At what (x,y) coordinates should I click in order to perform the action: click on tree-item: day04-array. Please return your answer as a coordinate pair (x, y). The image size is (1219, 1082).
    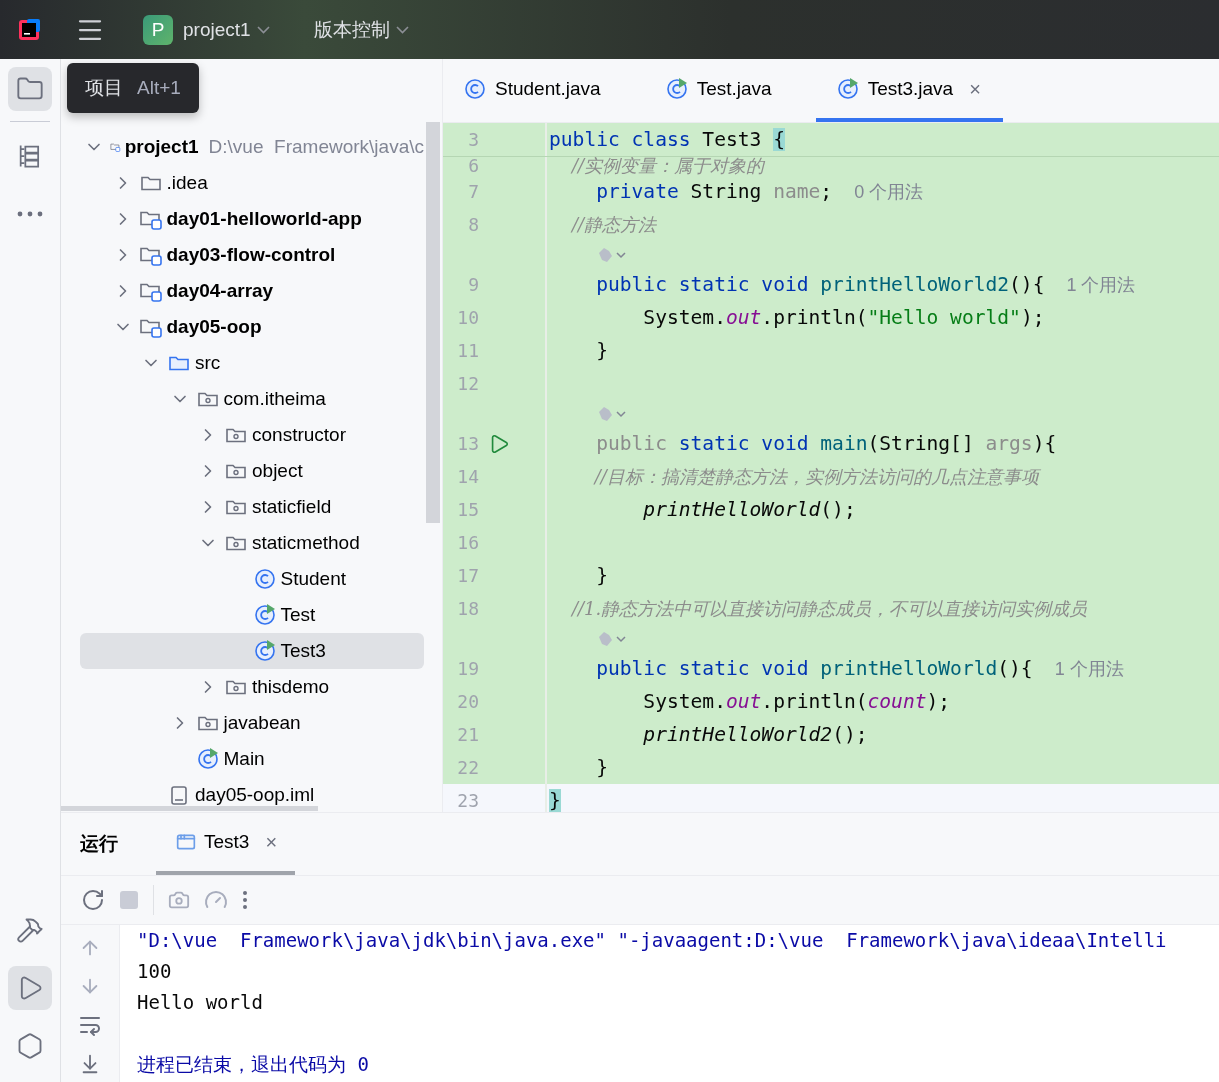
    Looking at the image, I should click on (252, 291).